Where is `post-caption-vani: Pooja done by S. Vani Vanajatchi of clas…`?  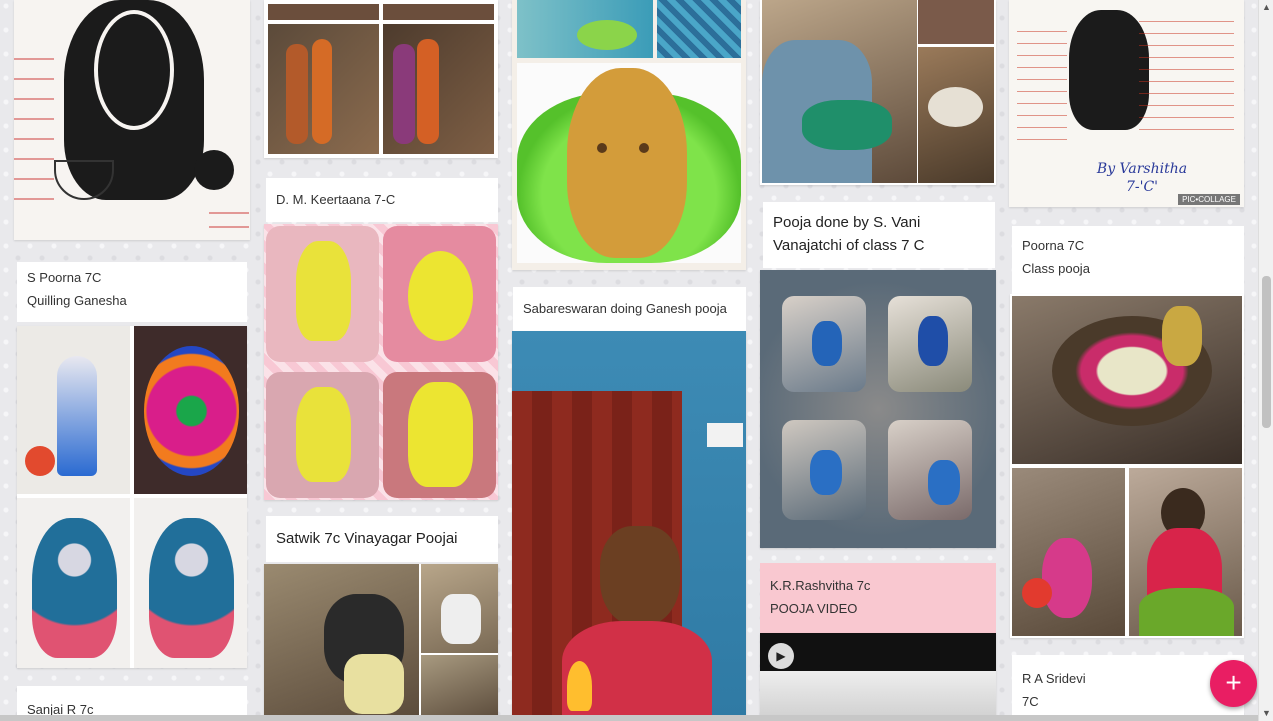 post-caption-vani: Pooja done by S. Vani Vanajatchi of clas… is located at coordinates (879, 235).